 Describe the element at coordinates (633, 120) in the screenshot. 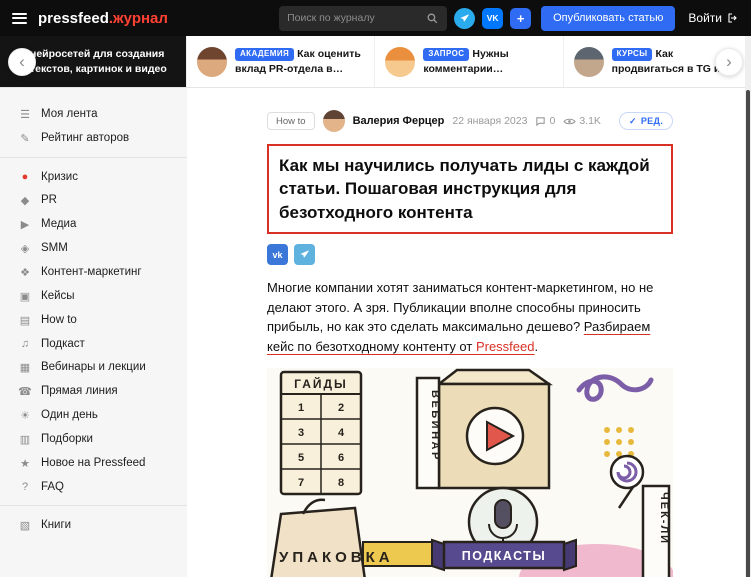

I see `check-icon: ✓` at that location.